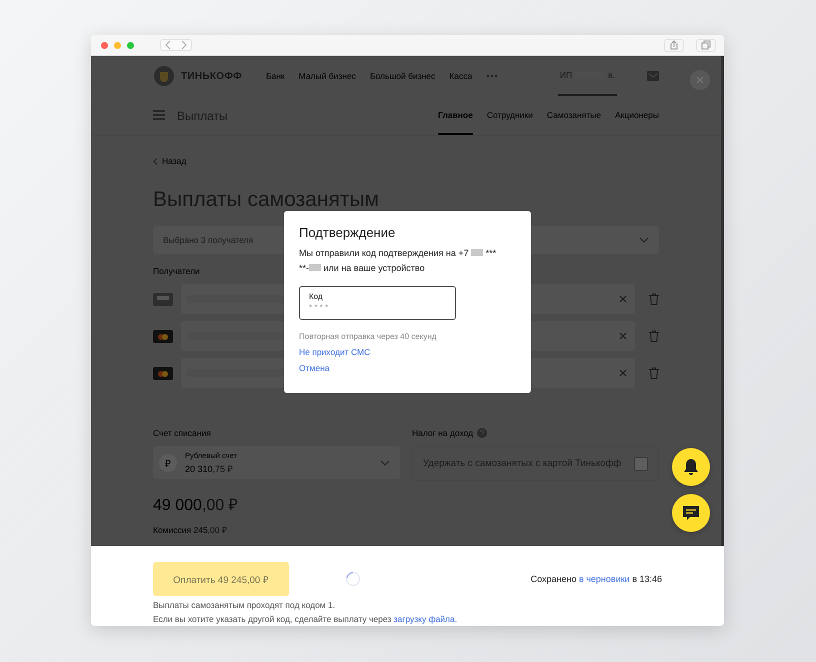 This screenshot has width=816, height=662. I want to click on dialog-title: Подтверждение, so click(347, 232).